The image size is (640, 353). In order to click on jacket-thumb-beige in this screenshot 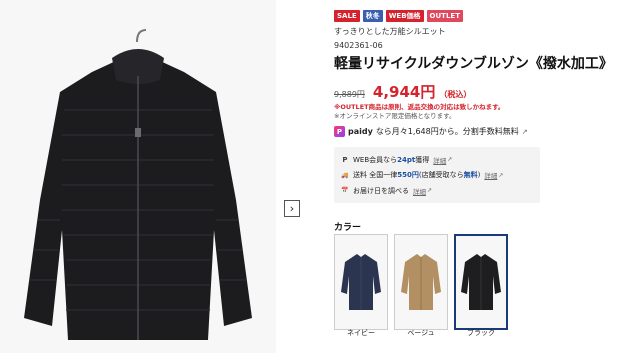, I will do `click(421, 282)`.